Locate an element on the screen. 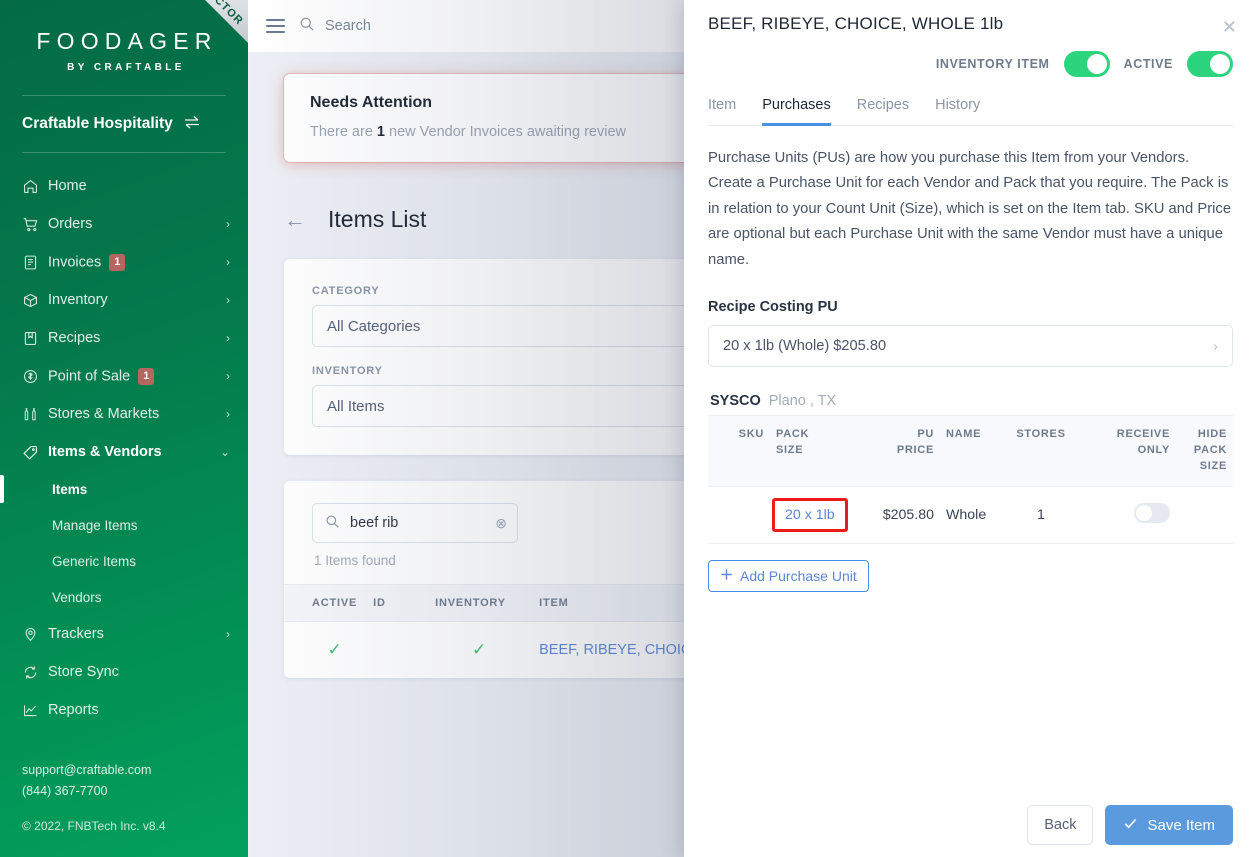  sidebar-item-generic-items: Generic Items is located at coordinates (124, 561).